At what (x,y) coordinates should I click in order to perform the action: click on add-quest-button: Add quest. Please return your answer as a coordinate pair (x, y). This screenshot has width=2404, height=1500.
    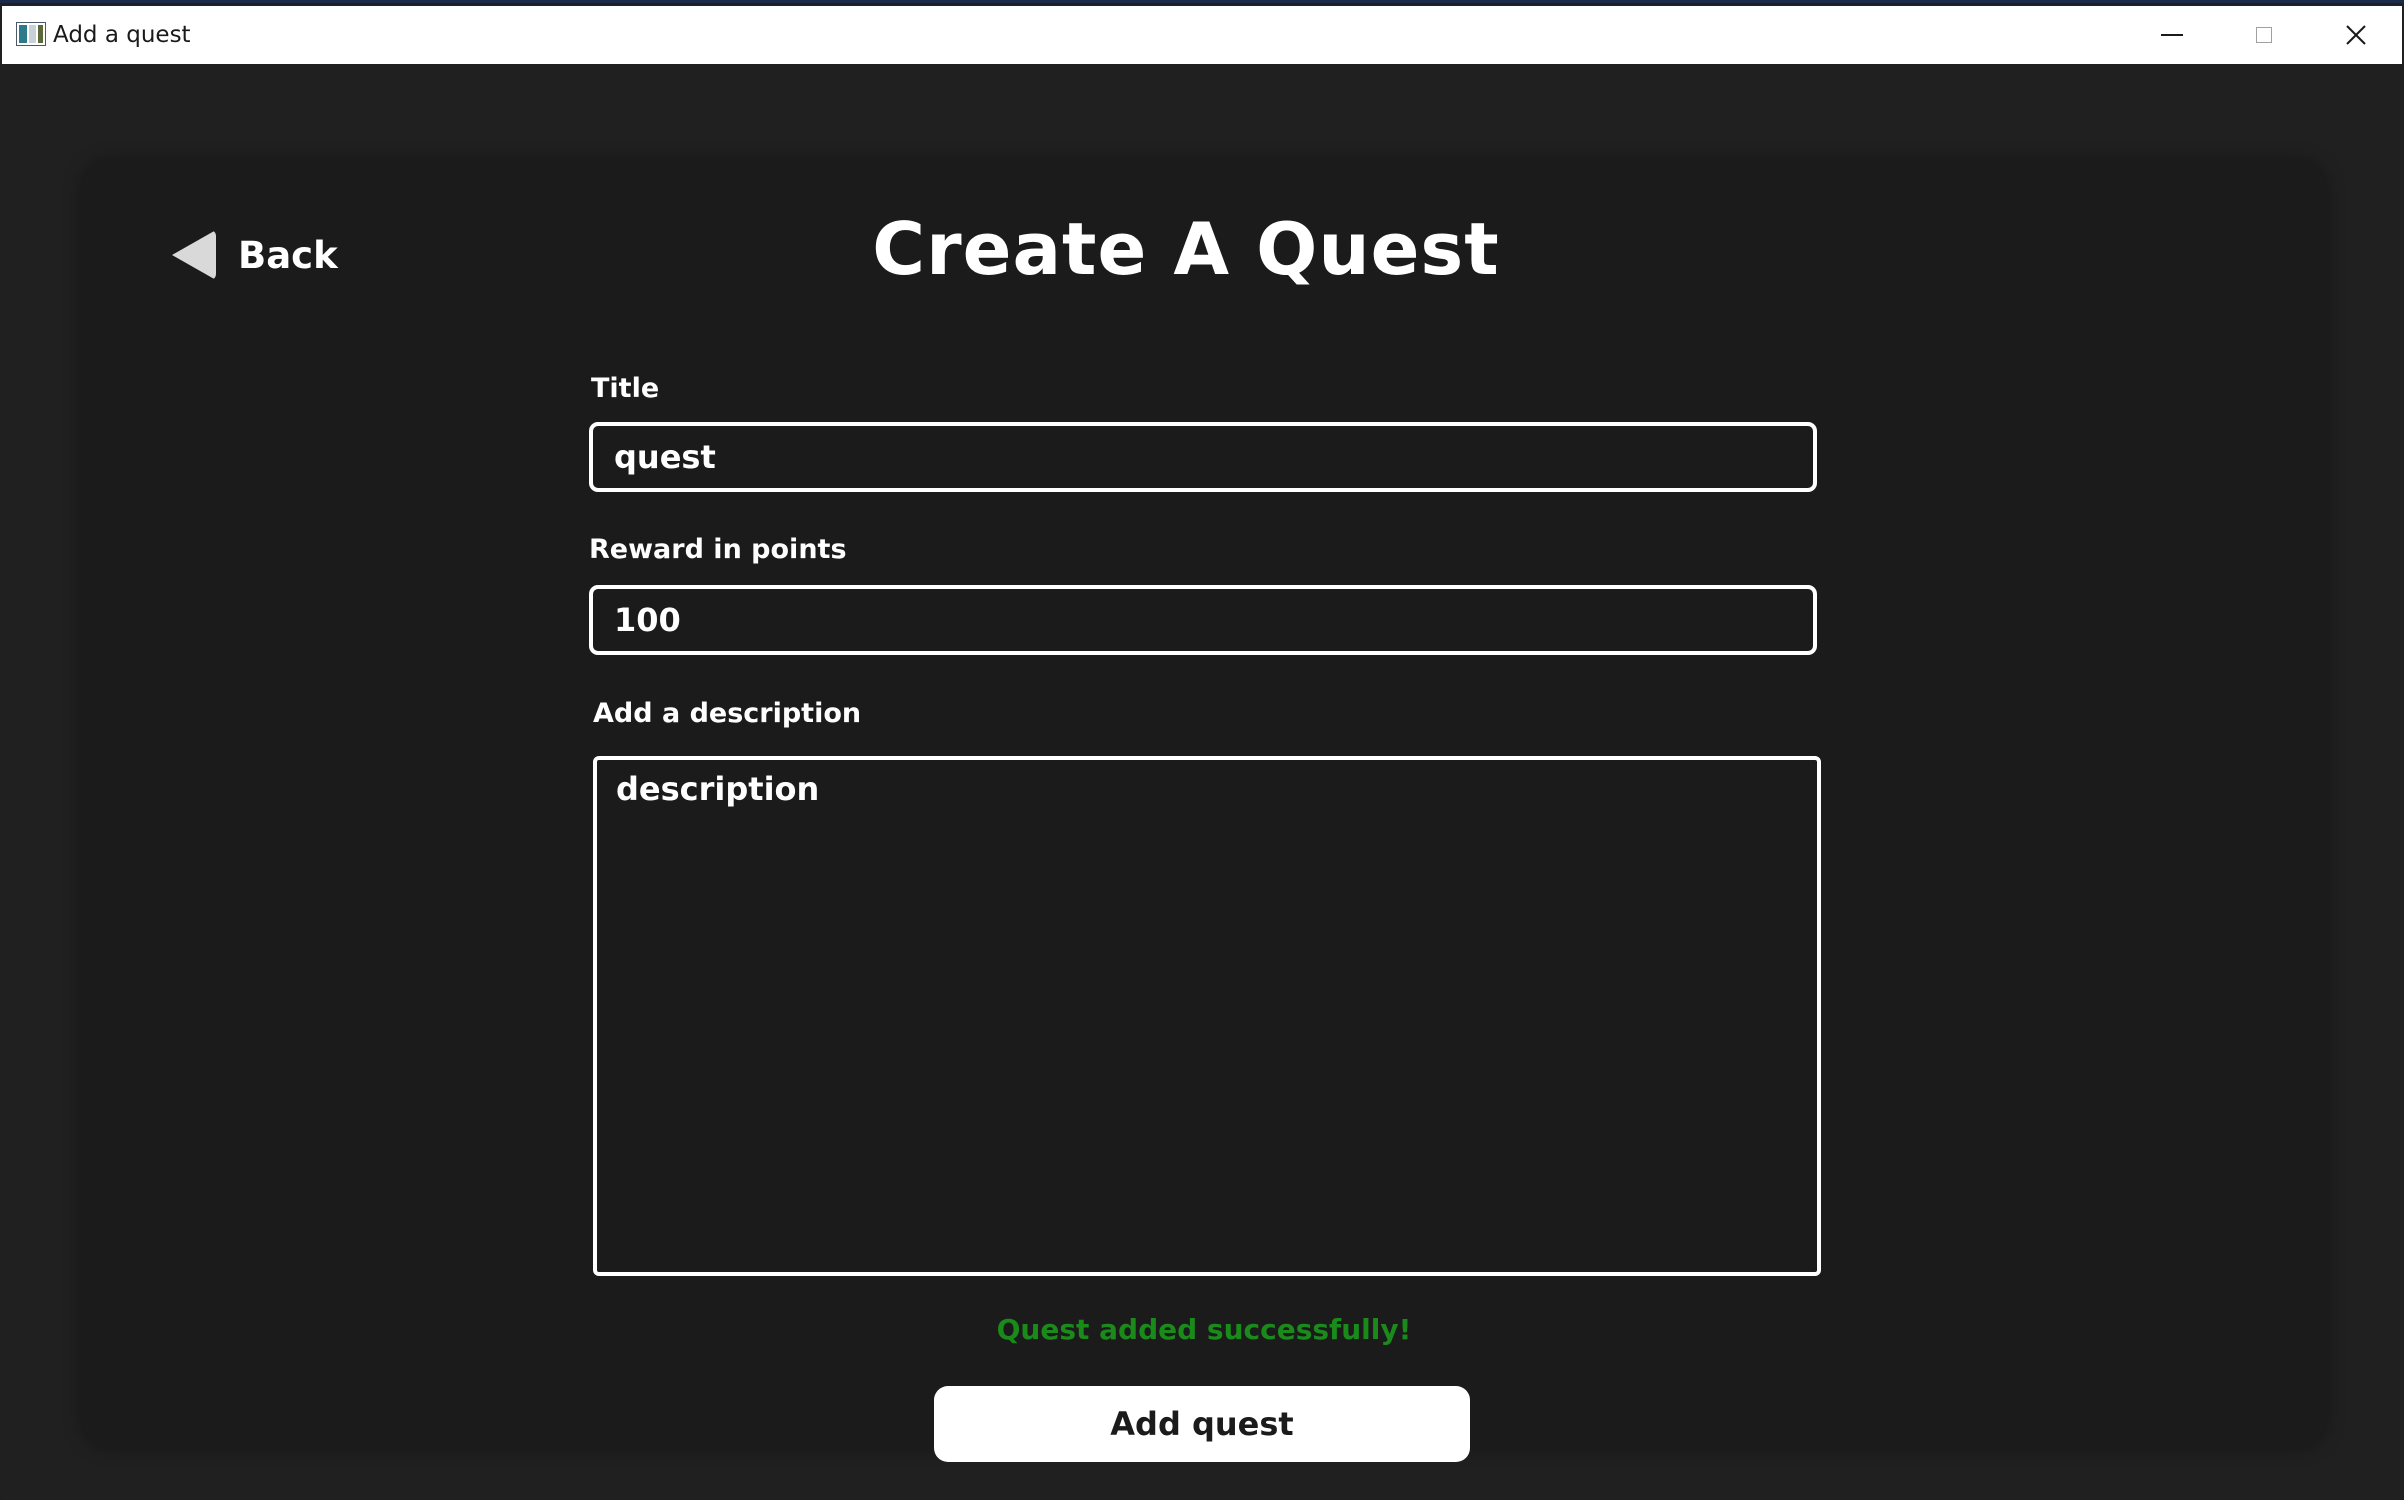
    Looking at the image, I should click on (1202, 1424).